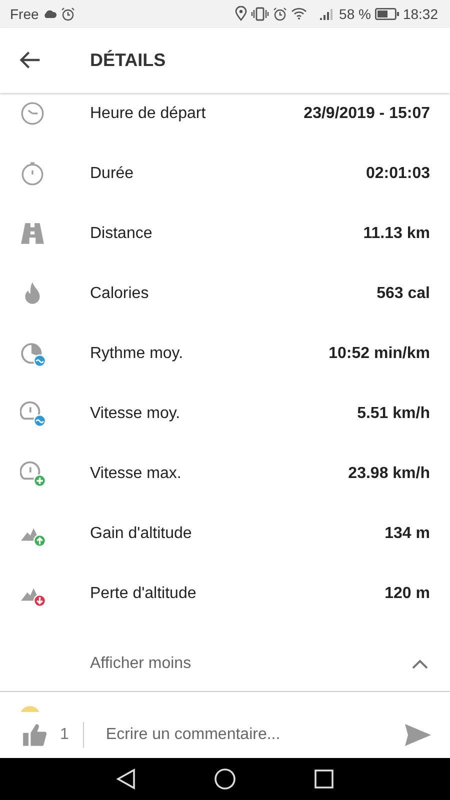 Image resolution: width=450 pixels, height=800 pixels. Describe the element at coordinates (355, 14) in the screenshot. I see `battery-percent: 58 %` at that location.